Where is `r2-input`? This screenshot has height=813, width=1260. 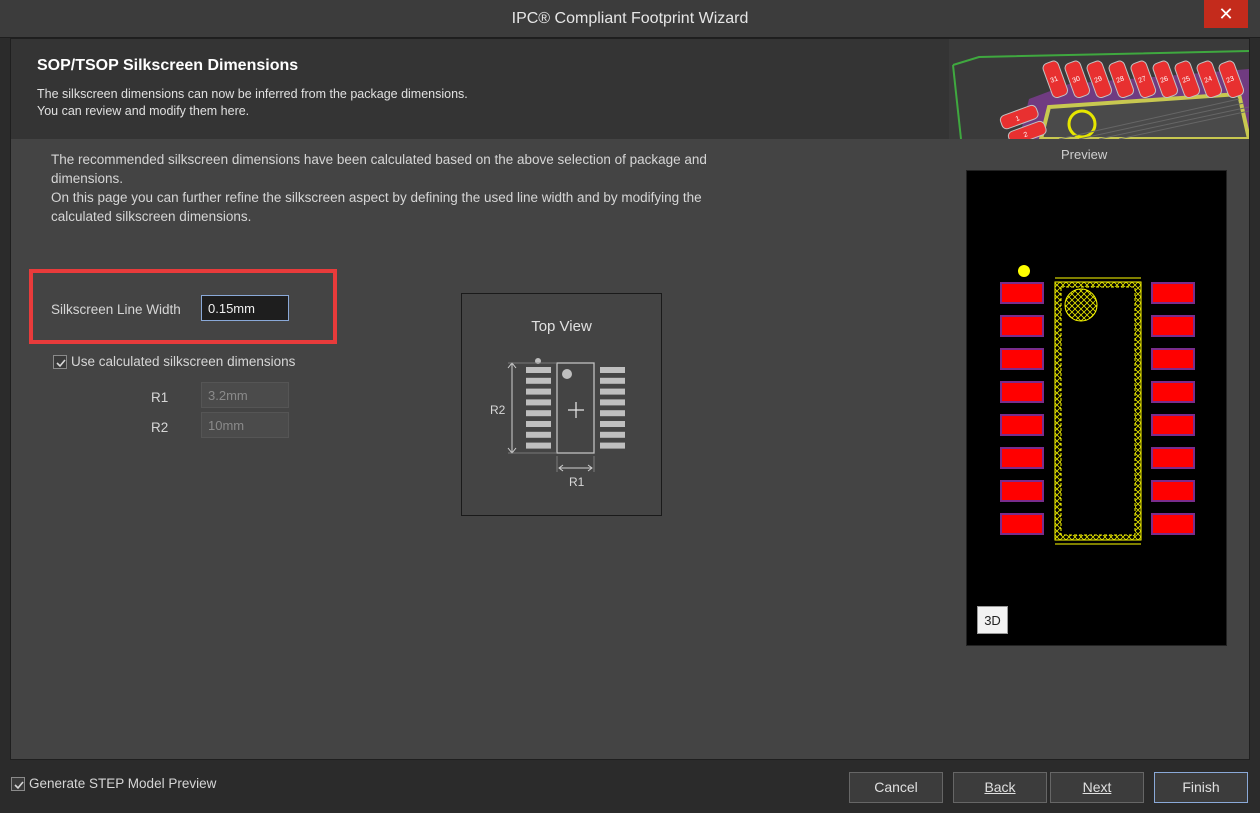
r2-input is located at coordinates (245, 425).